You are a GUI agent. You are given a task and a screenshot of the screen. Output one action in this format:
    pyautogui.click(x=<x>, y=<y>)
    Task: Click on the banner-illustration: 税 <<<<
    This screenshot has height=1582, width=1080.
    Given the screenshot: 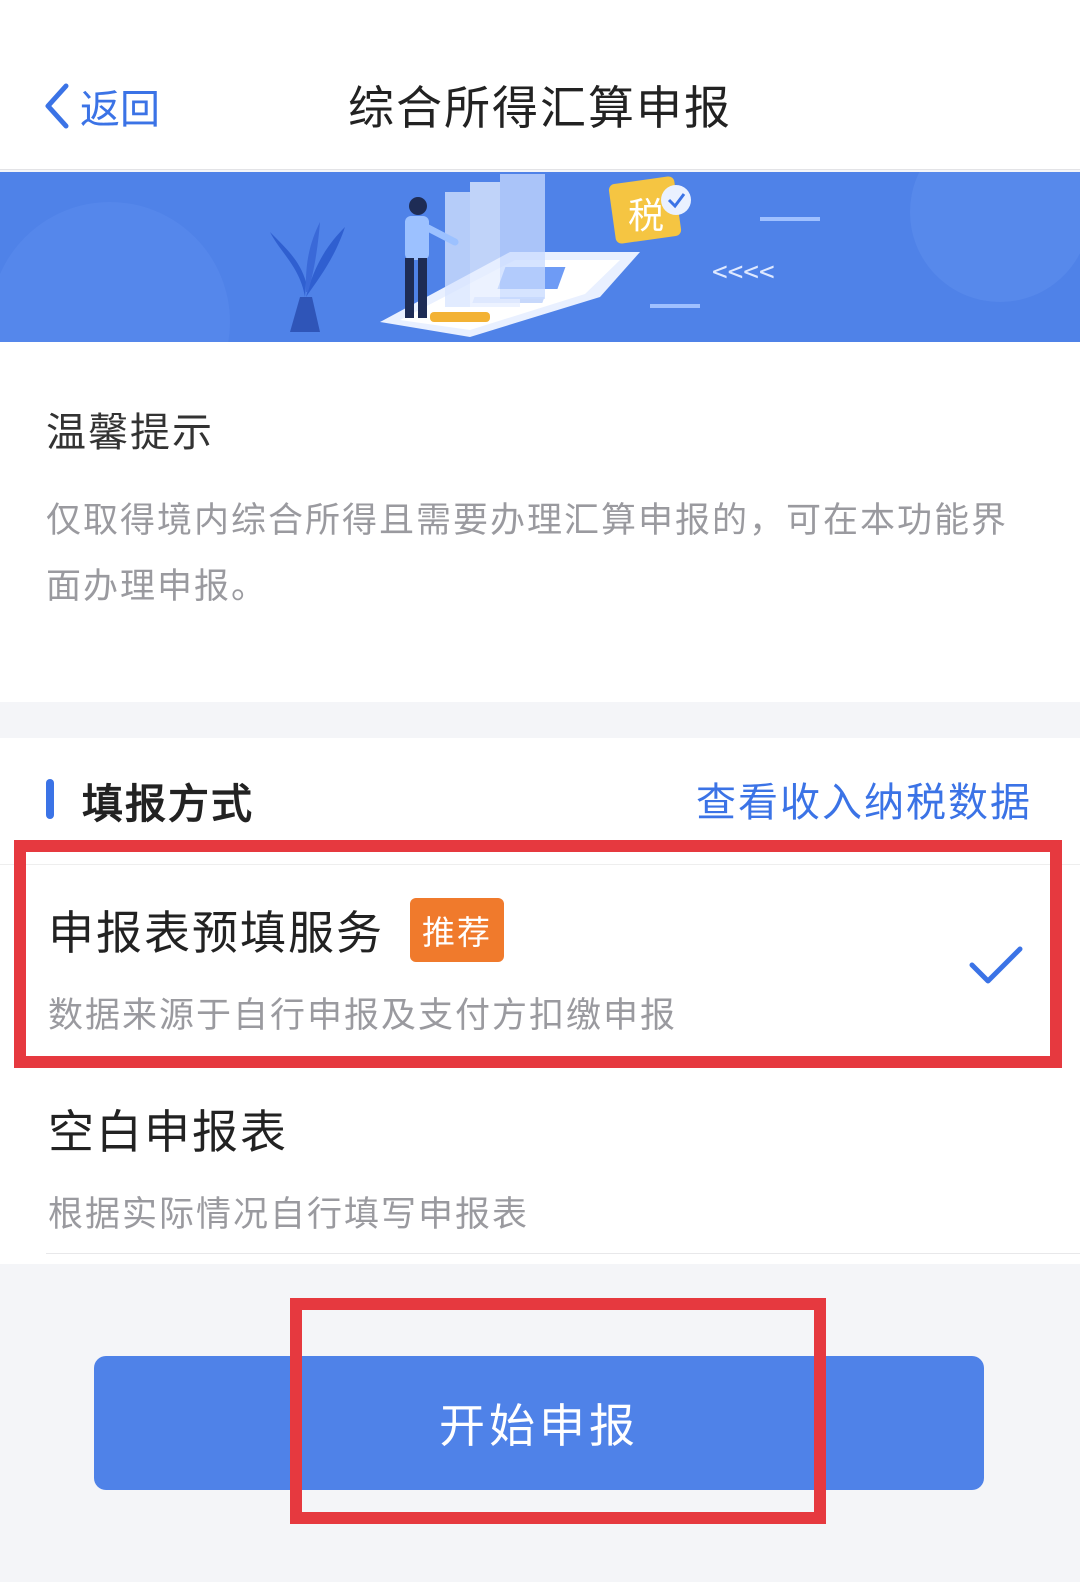 What is the action you would take?
    pyautogui.click(x=540, y=257)
    